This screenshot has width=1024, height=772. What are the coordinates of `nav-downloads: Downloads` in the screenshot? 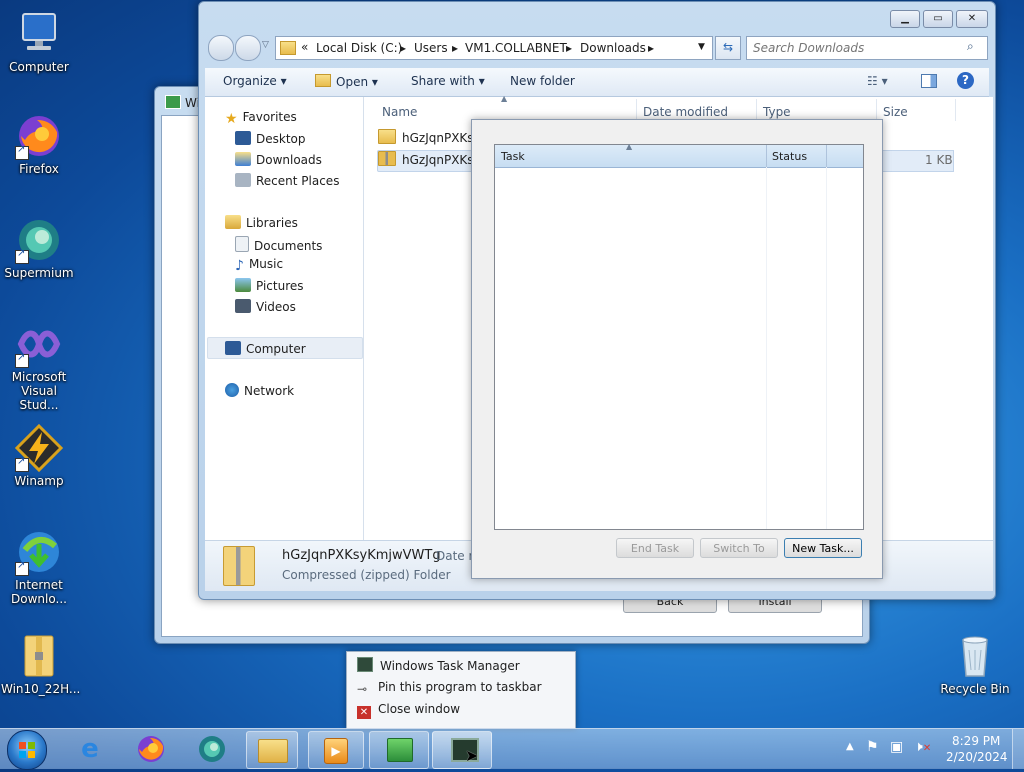 It's located at (278, 161).